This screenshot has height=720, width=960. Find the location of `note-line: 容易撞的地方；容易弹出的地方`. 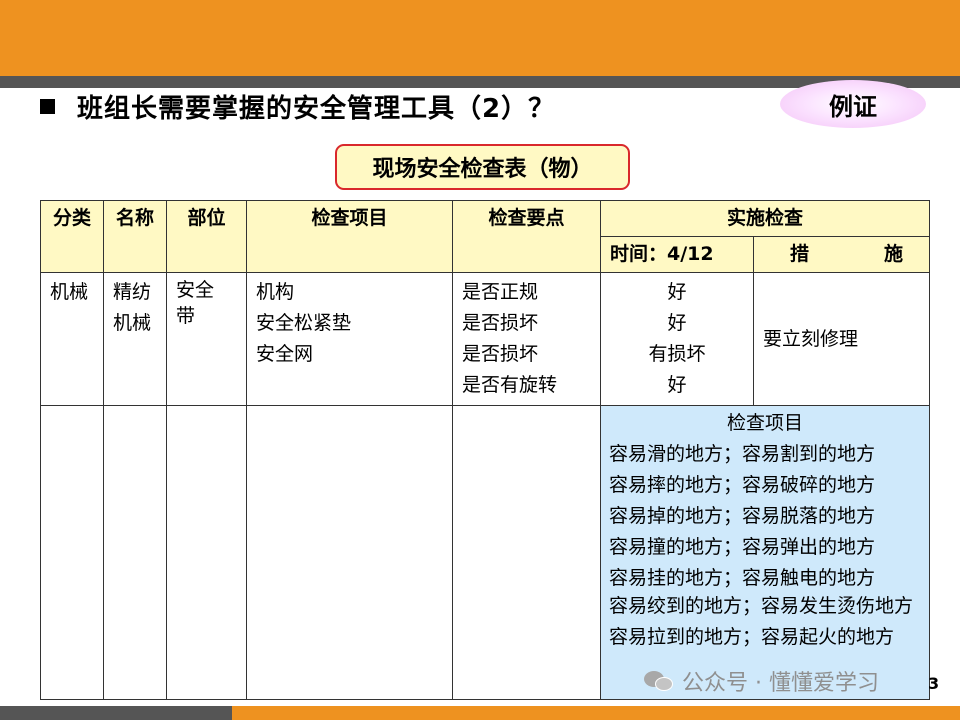

note-line: 容易撞的地方；容易弹出的地方 is located at coordinates (742, 547).